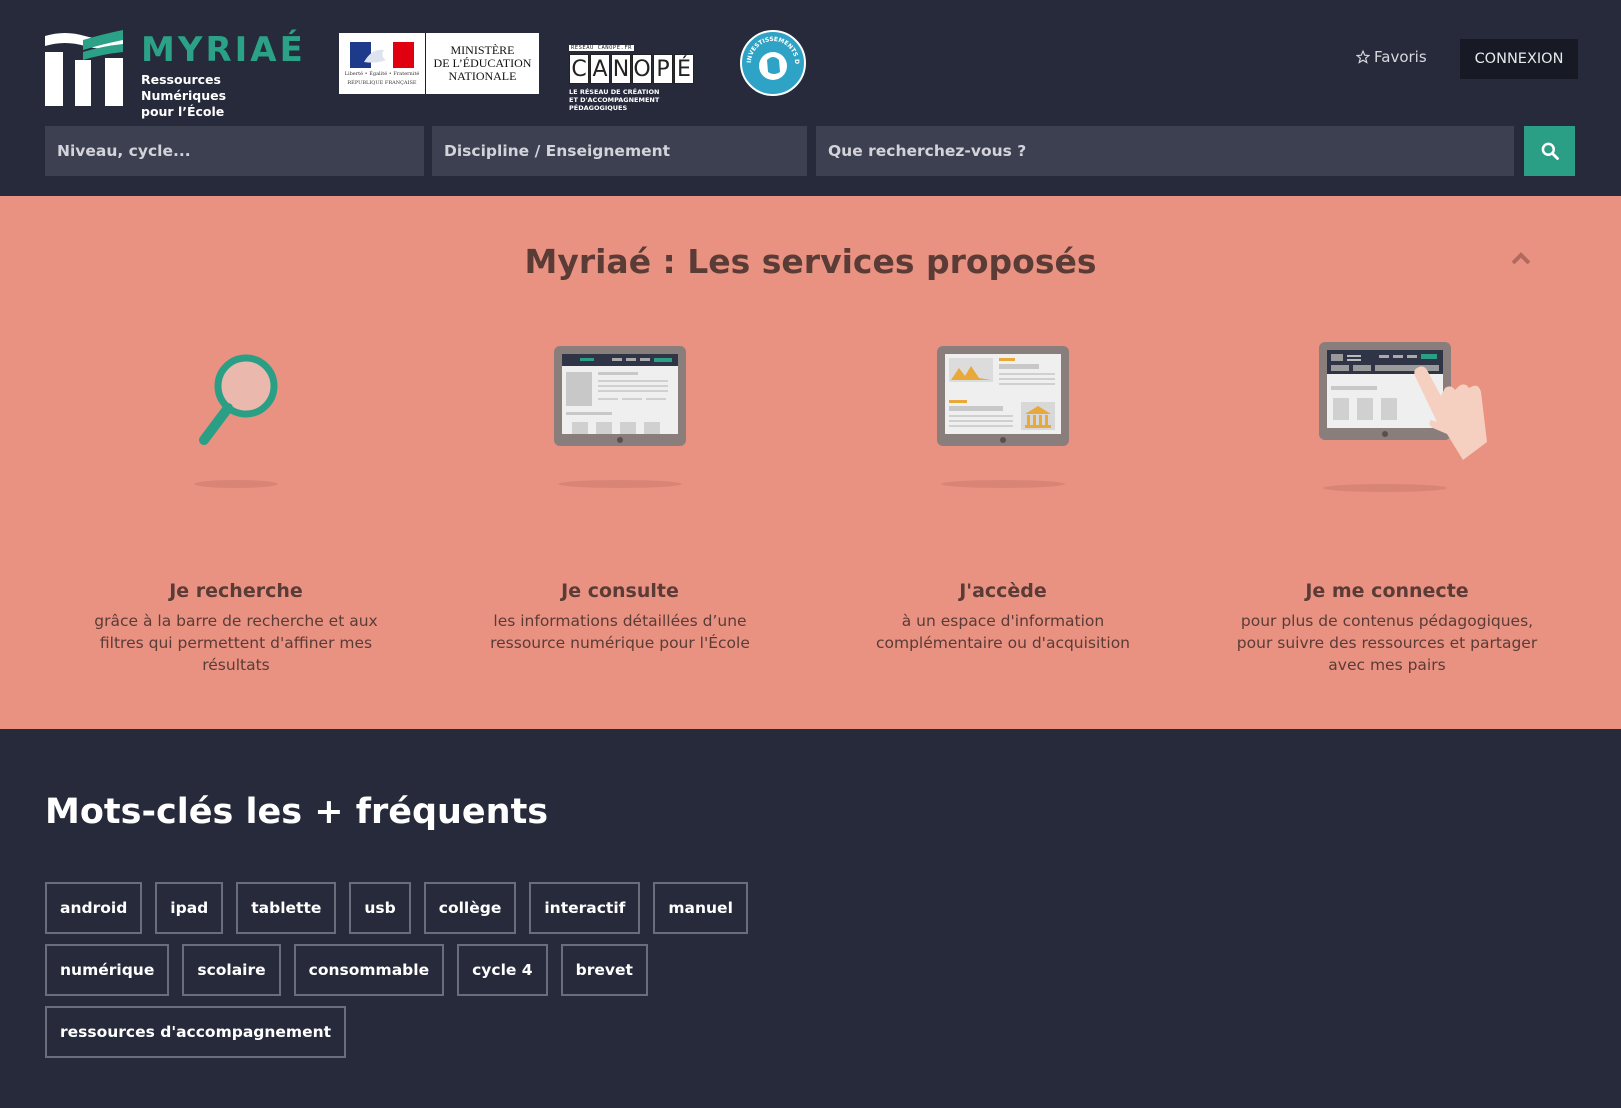 This screenshot has width=1621, height=1108. Describe the element at coordinates (1387, 591) in the screenshot. I see `service-name: Je me connecte` at that location.